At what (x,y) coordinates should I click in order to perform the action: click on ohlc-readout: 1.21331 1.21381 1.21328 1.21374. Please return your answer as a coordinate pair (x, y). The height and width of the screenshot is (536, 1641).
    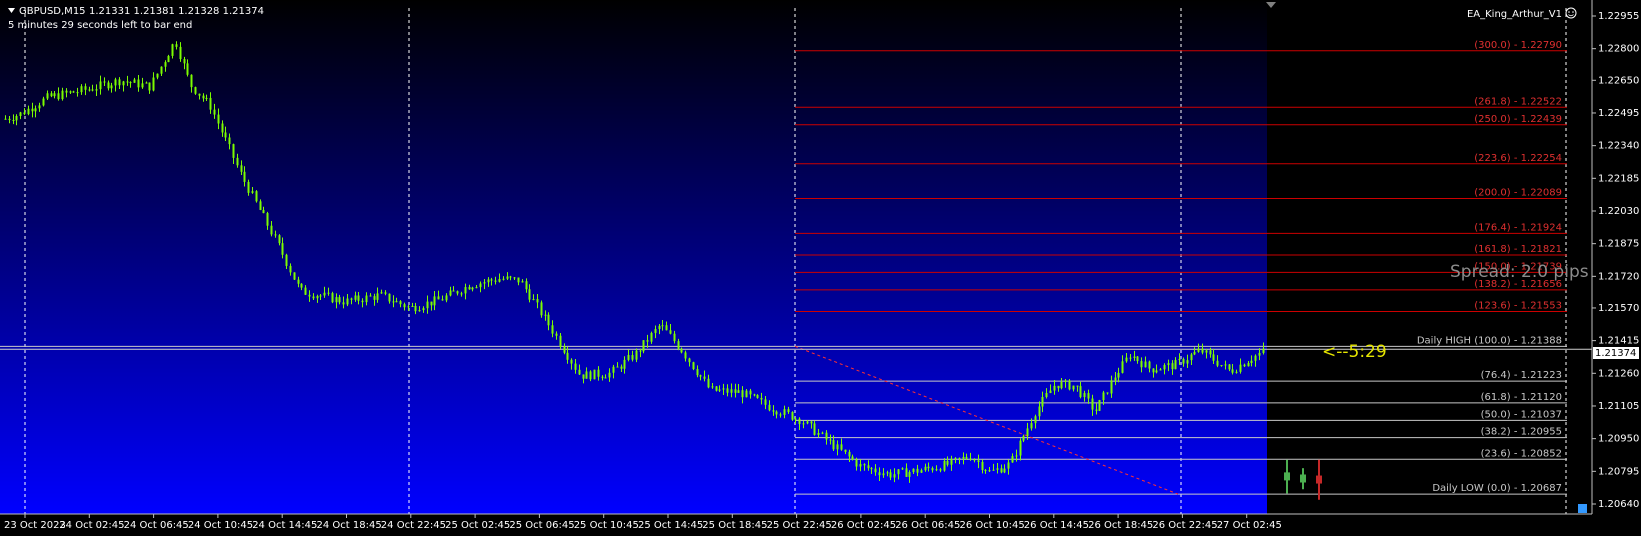
    Looking at the image, I should click on (176, 11).